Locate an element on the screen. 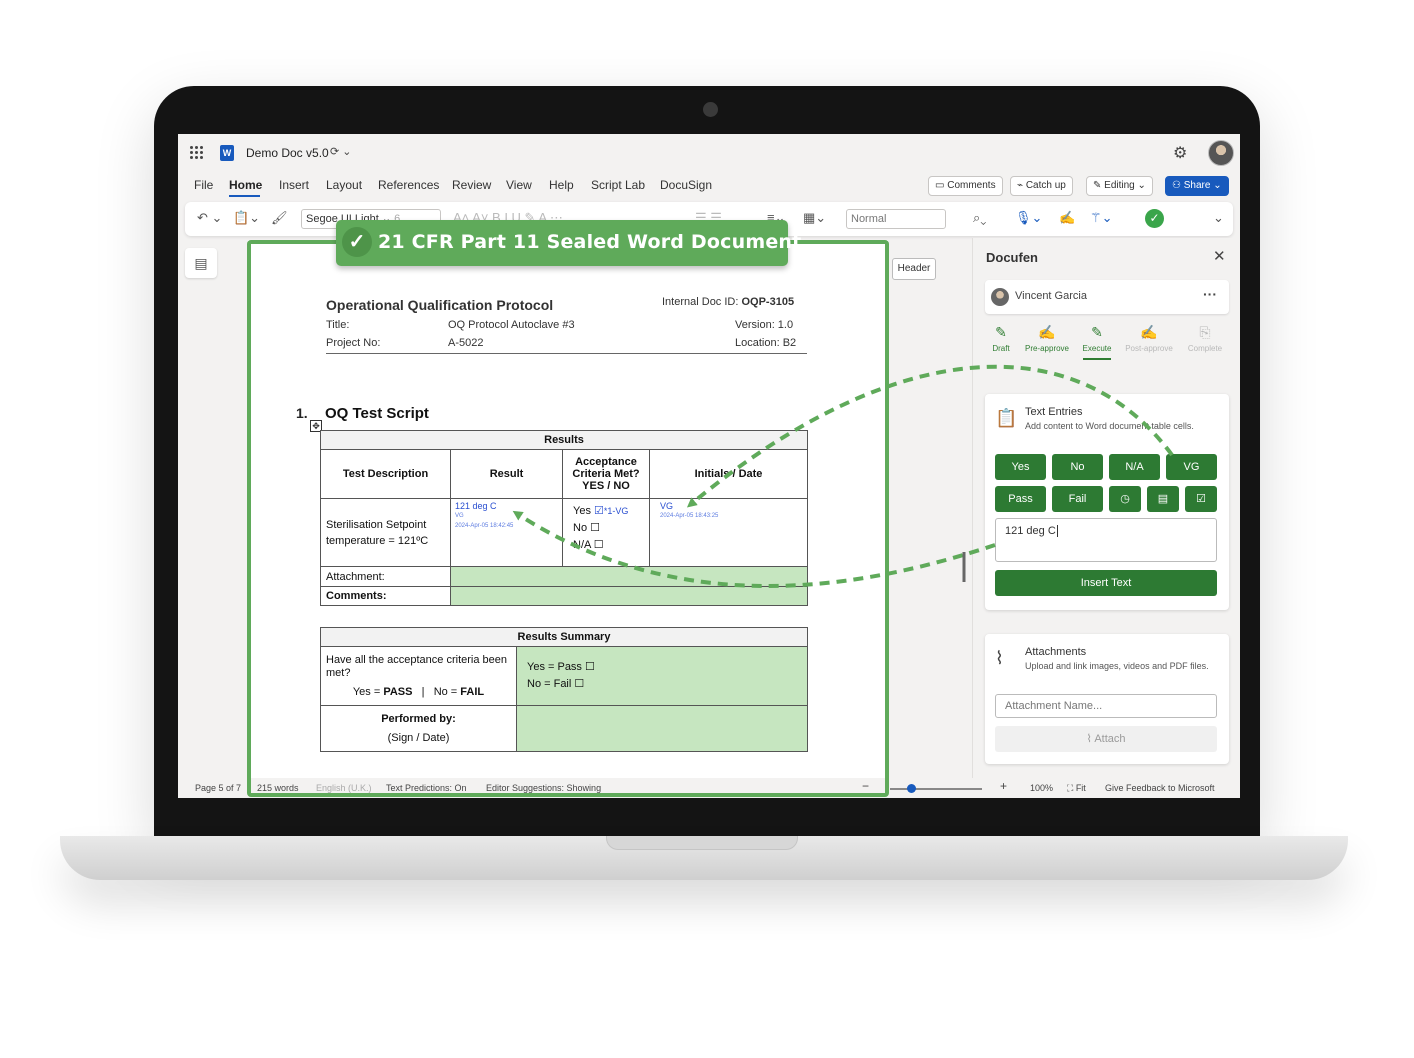 The width and height of the screenshot is (1414, 1058). step-execute: ✎ Execute is located at coordinates (1097, 338).